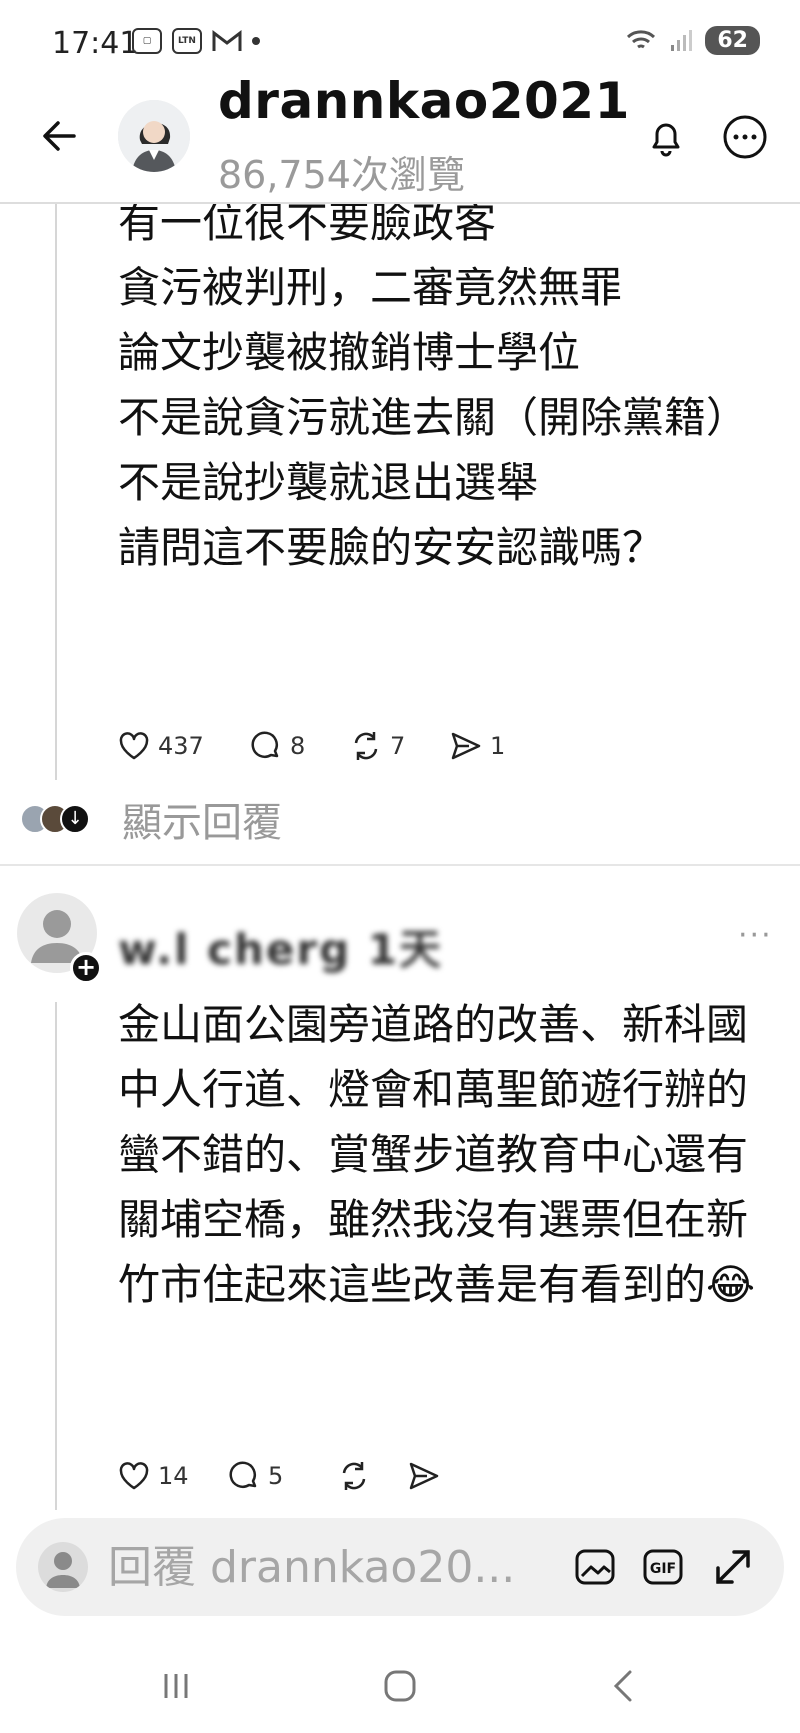 The width and height of the screenshot is (800, 1733). I want to click on view-count: 86,754次瀏覽, so click(341, 175).